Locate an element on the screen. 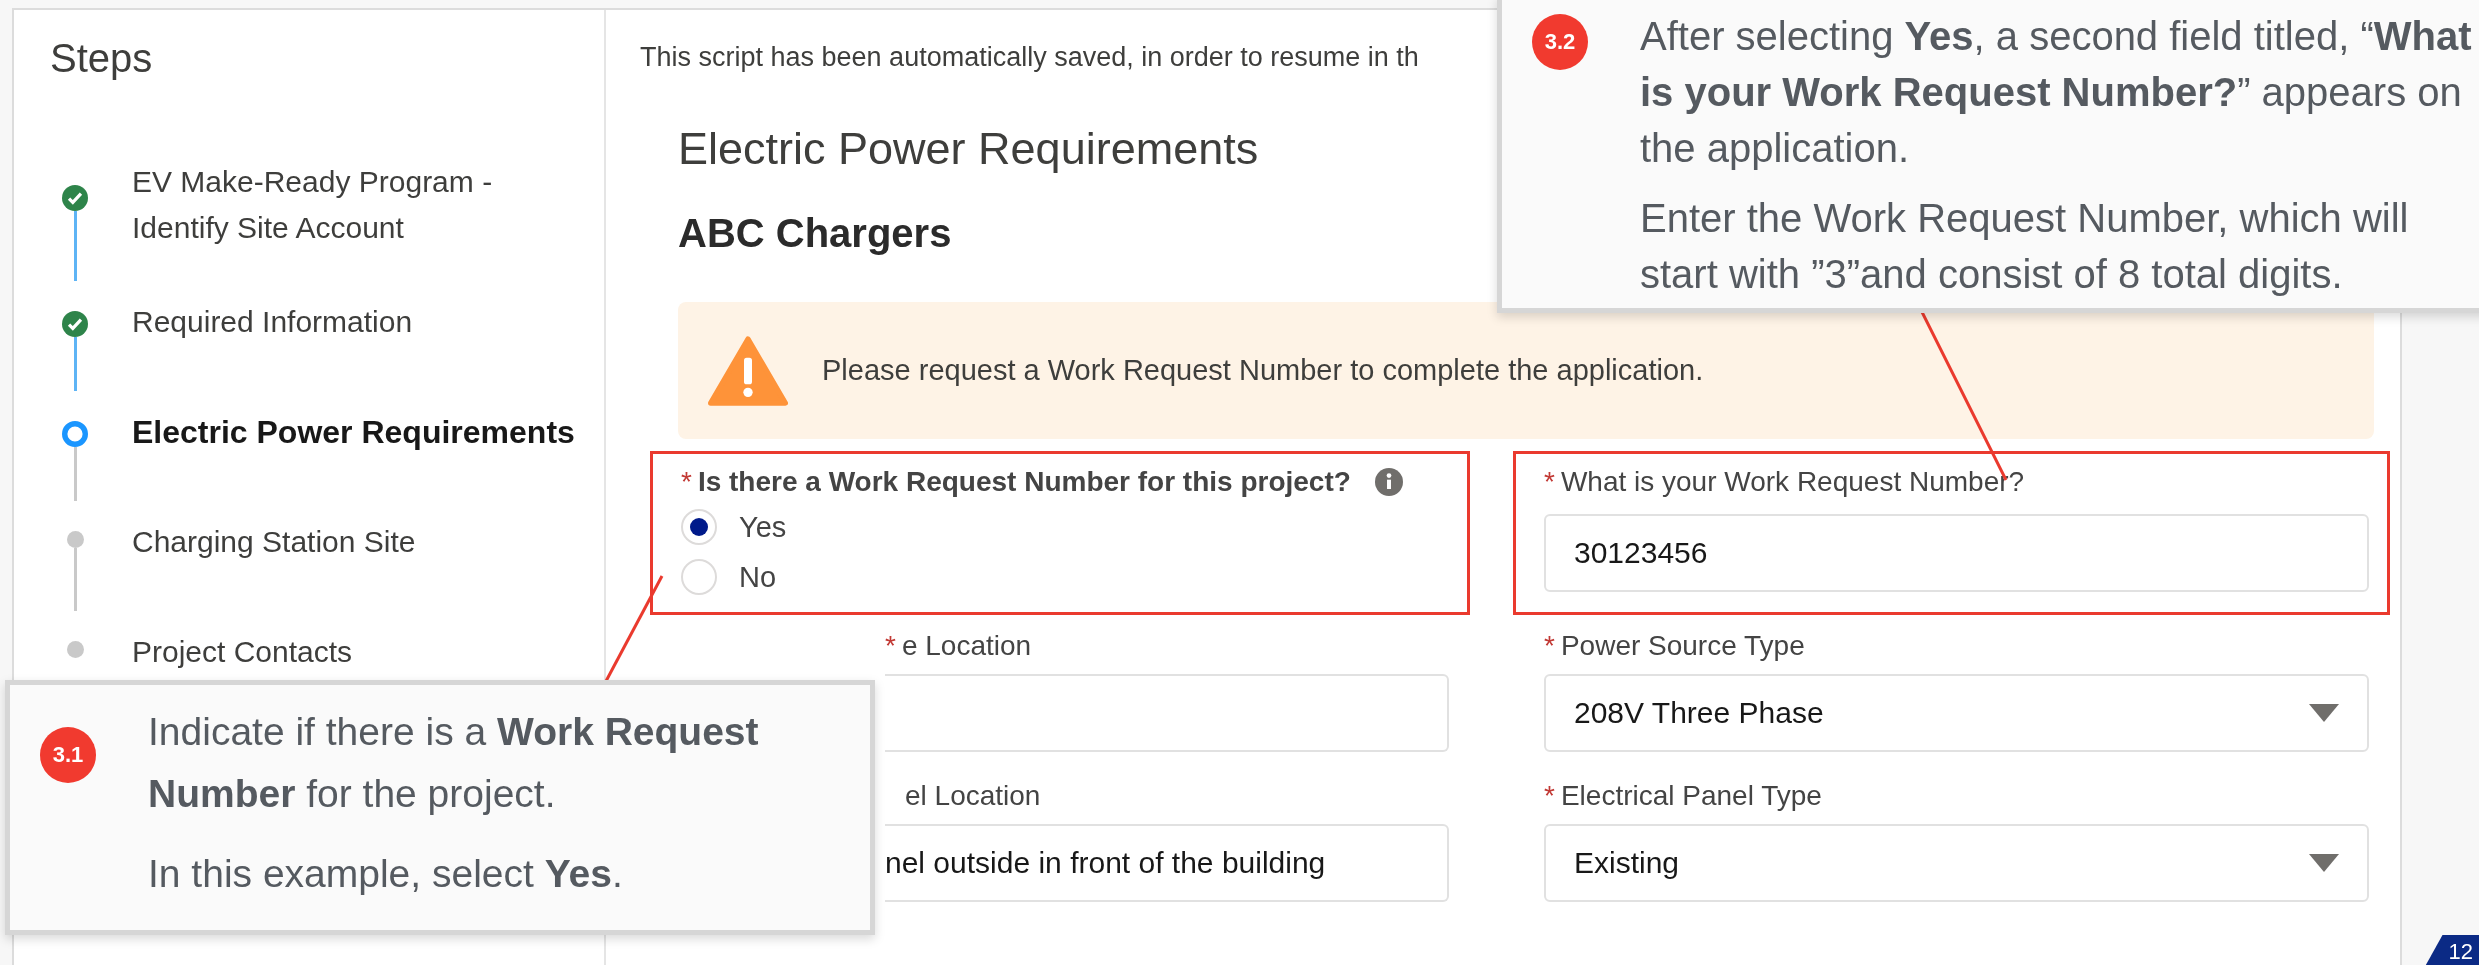 This screenshot has height=965, width=2479. form-title: Electric Power Requirements is located at coordinates (968, 149).